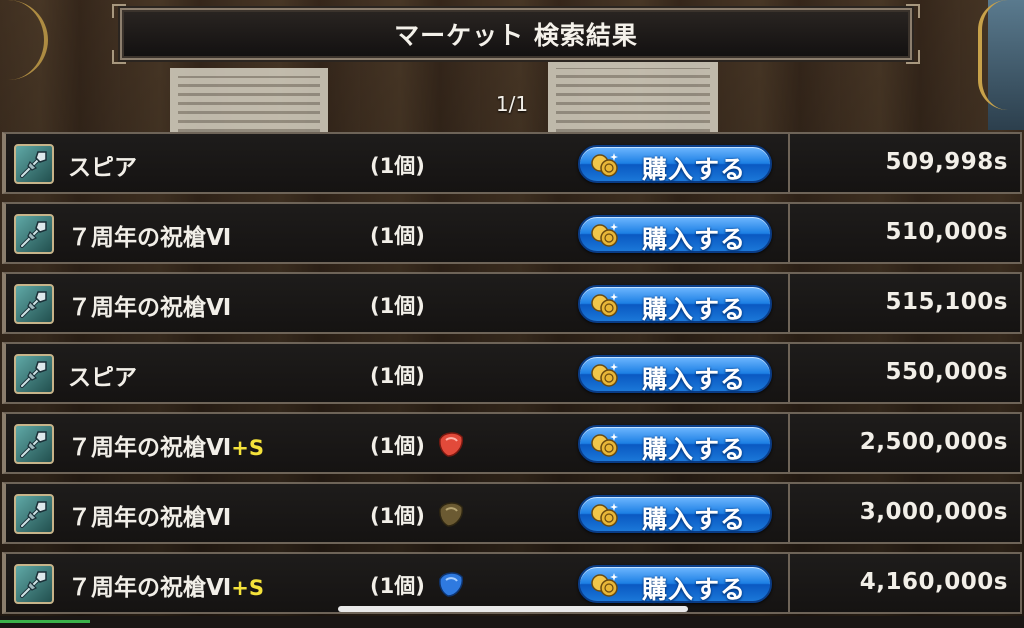  I want to click on title-banner: マーケット 検索結果, so click(516, 34).